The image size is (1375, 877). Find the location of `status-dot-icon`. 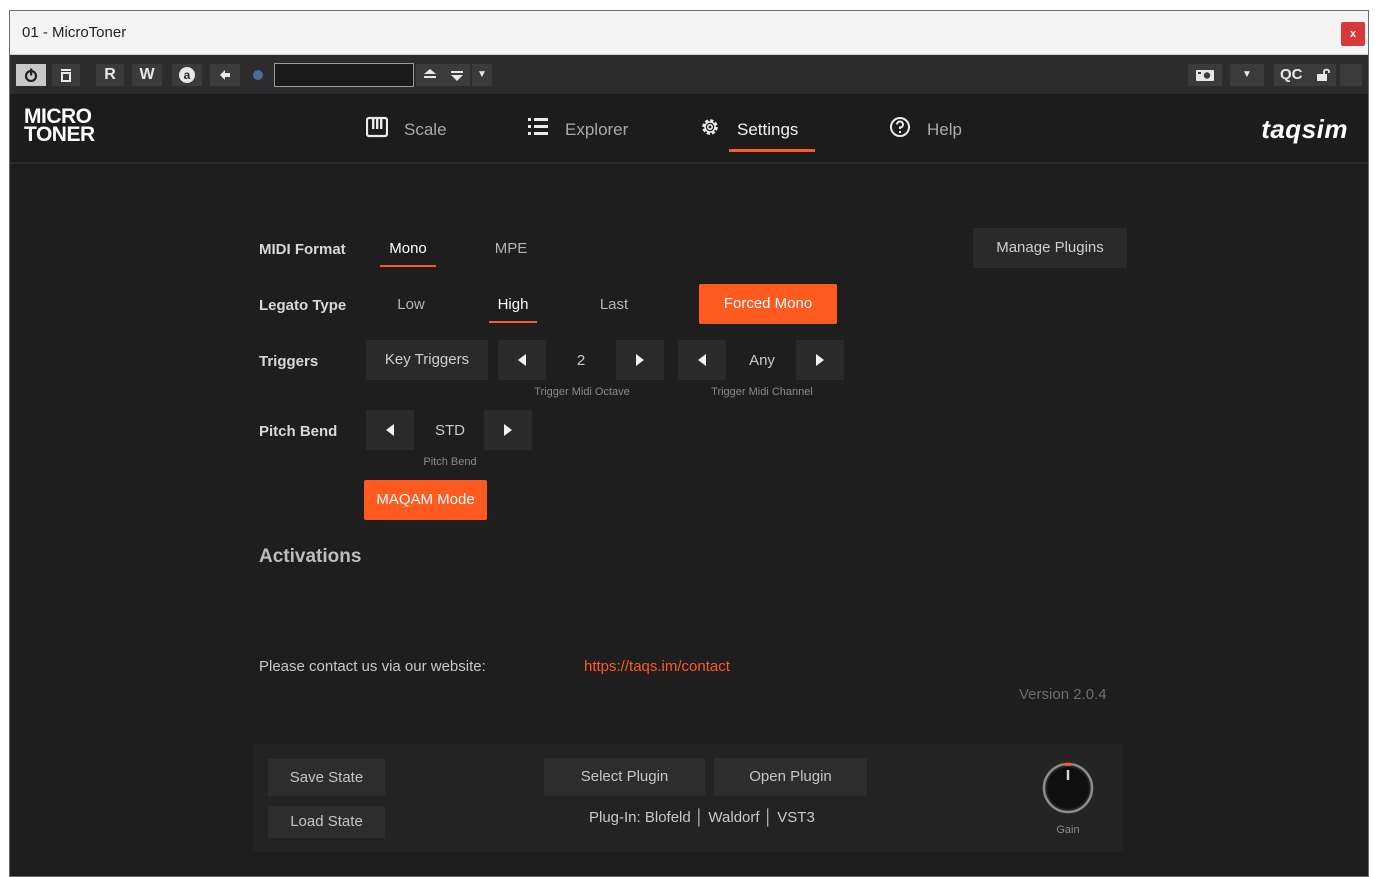

status-dot-icon is located at coordinates (258, 75).